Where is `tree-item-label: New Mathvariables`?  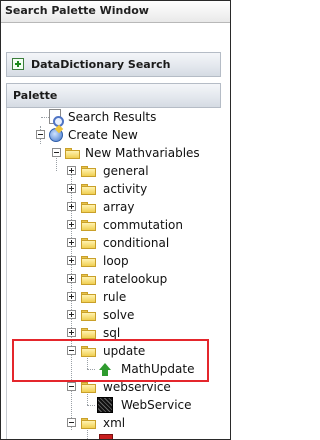
tree-item-label: New Mathvariables is located at coordinates (142, 153).